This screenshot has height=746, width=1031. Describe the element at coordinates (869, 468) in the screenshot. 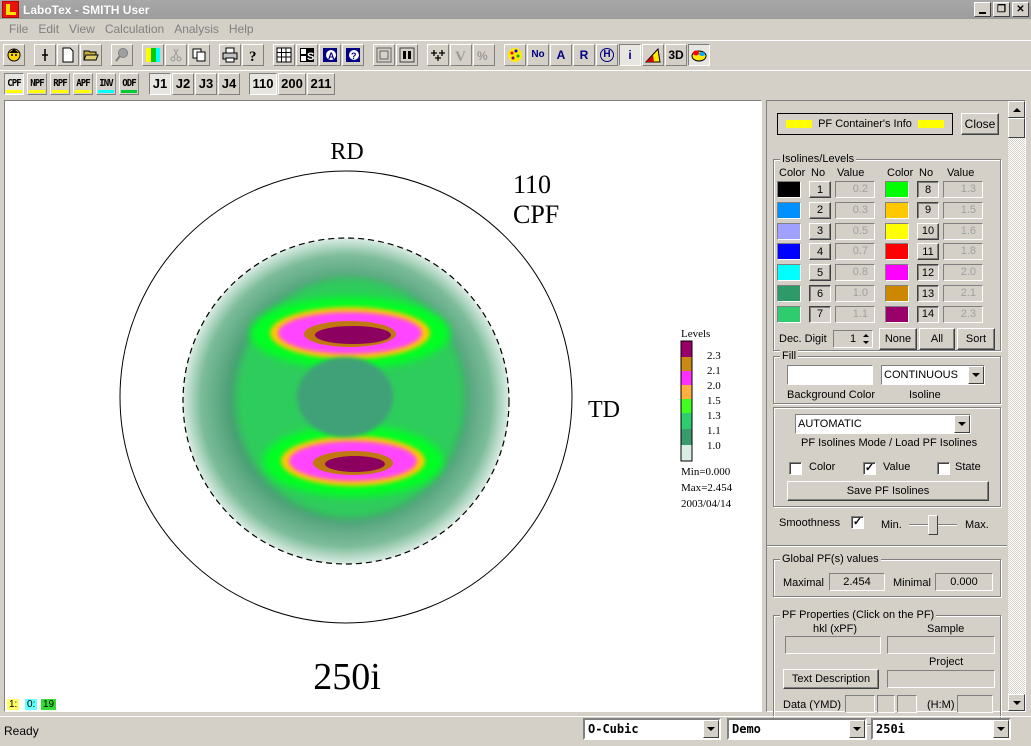

I see `value-checkbox: ✓` at that location.